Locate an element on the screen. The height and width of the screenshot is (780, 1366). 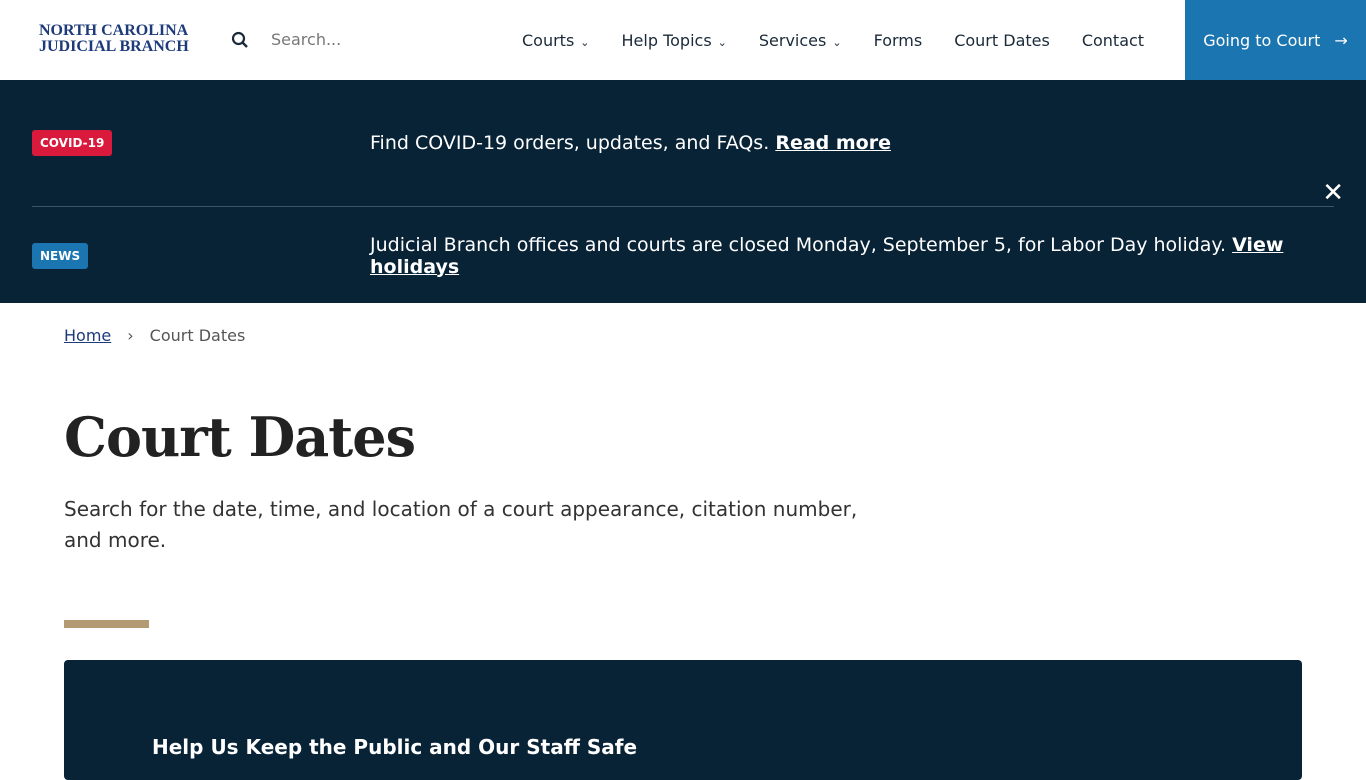
page-title: Court Dates is located at coordinates (240, 437).